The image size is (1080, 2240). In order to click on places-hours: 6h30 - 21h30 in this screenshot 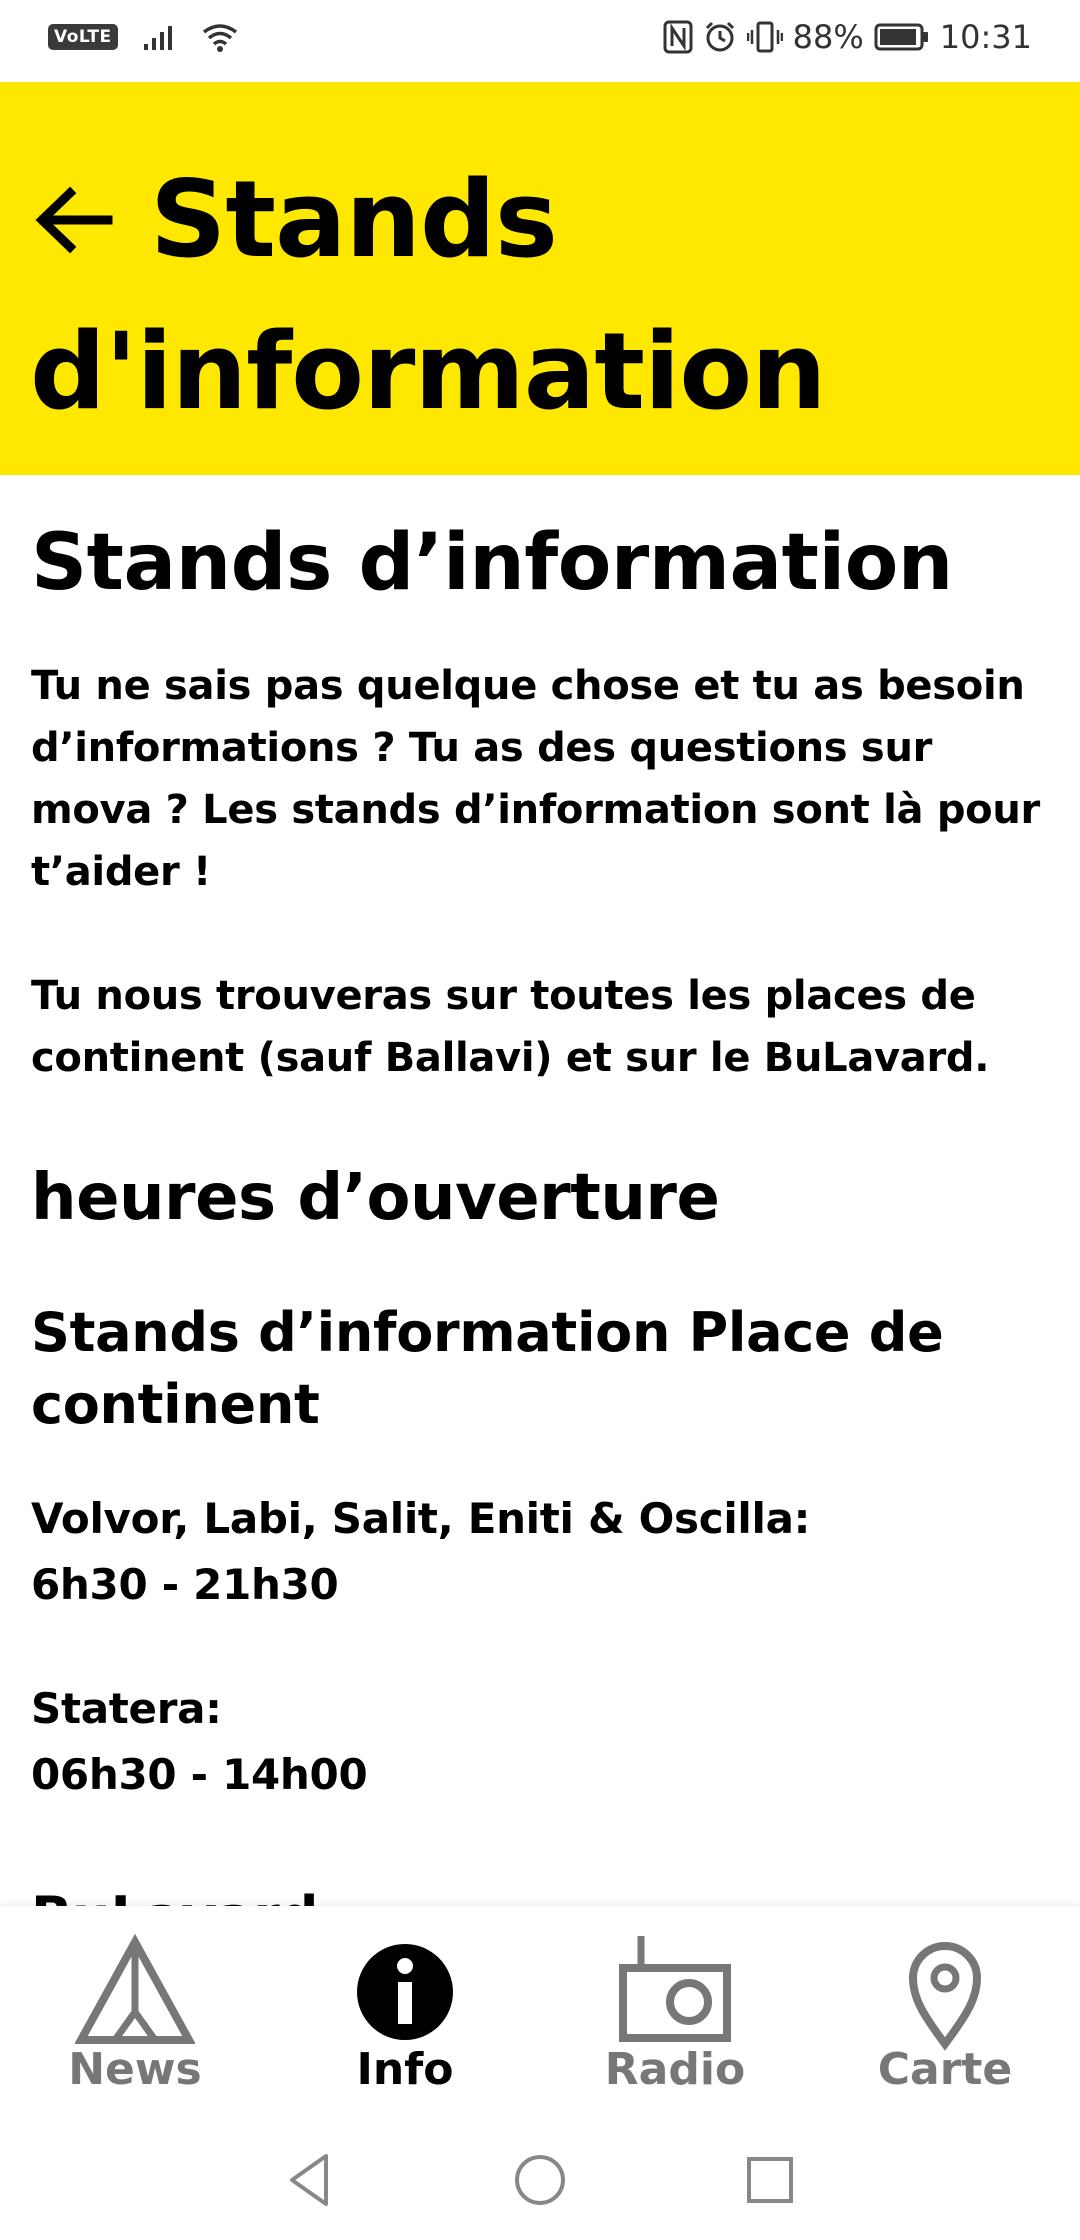, I will do `click(185, 1584)`.